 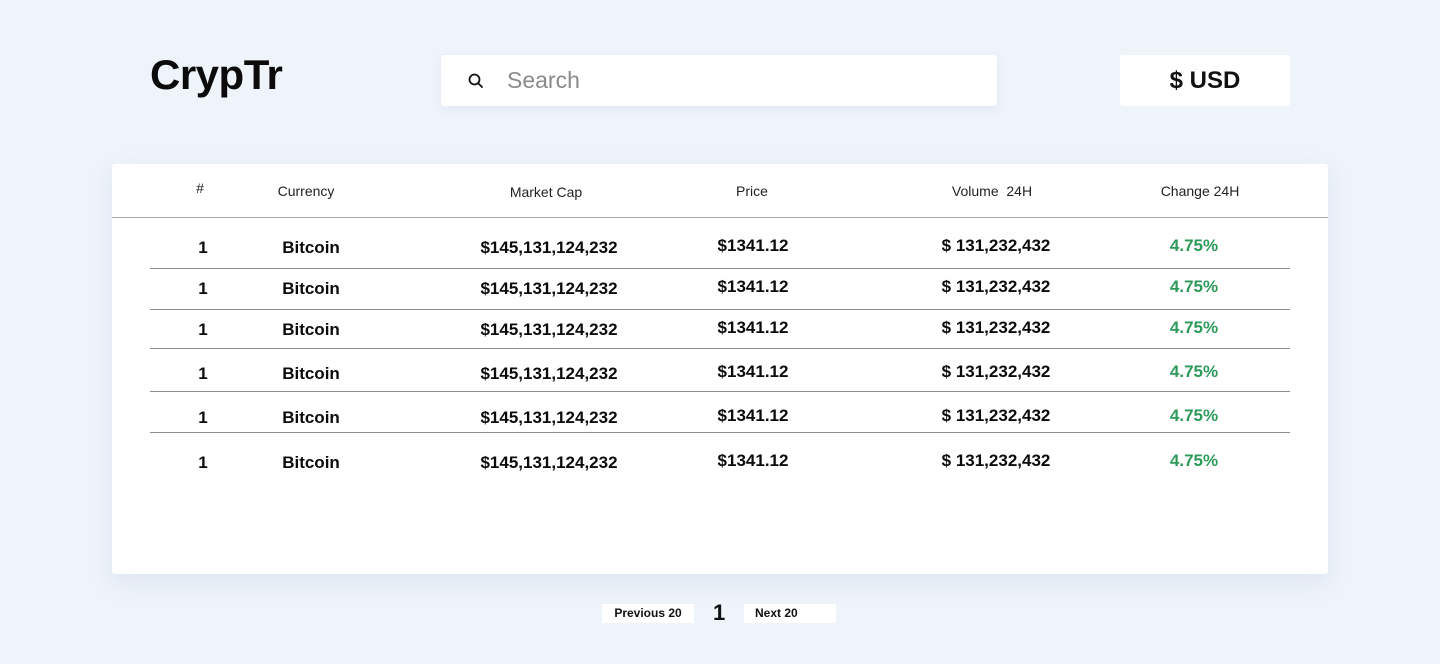 What do you see at coordinates (790, 613) in the screenshot?
I see `next-page-button: Next 20` at bounding box center [790, 613].